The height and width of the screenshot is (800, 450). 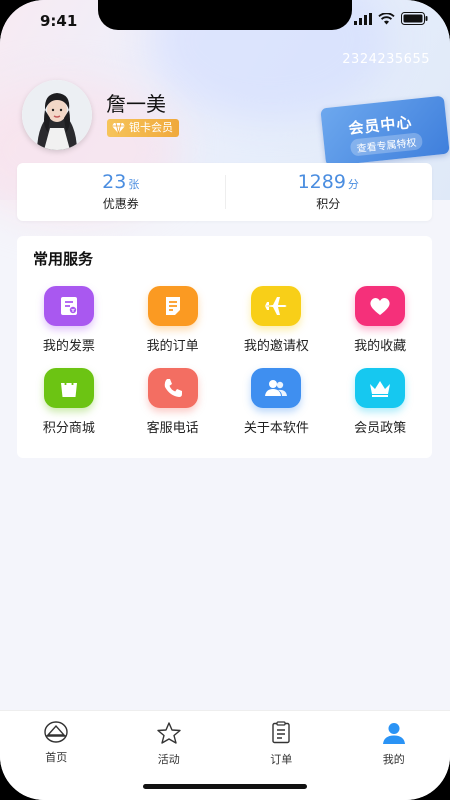 I want to click on points-label: 积分, so click(x=328, y=204).